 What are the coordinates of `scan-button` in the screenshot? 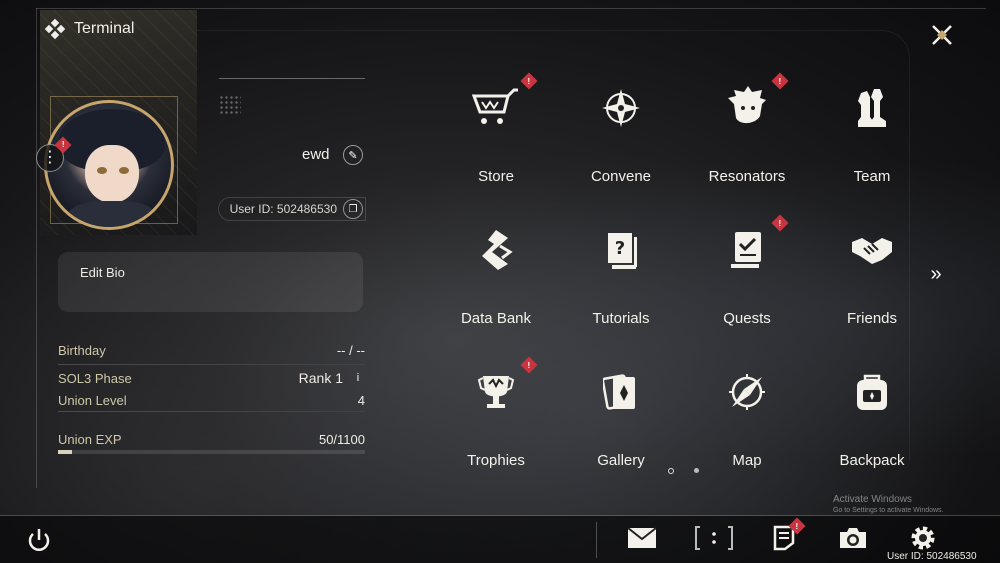 It's located at (714, 538).